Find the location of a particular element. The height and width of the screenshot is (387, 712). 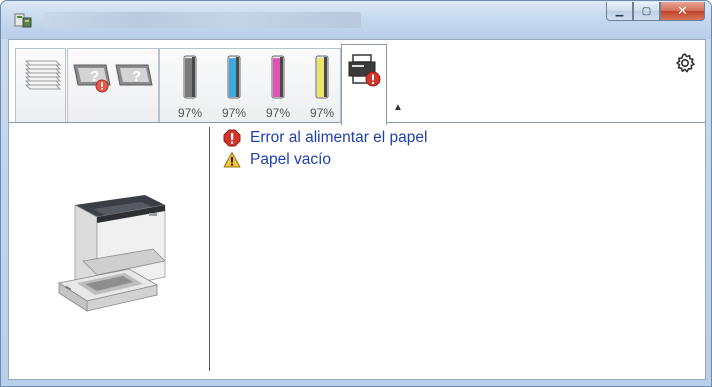

close-button: ✕ is located at coordinates (682, 11).